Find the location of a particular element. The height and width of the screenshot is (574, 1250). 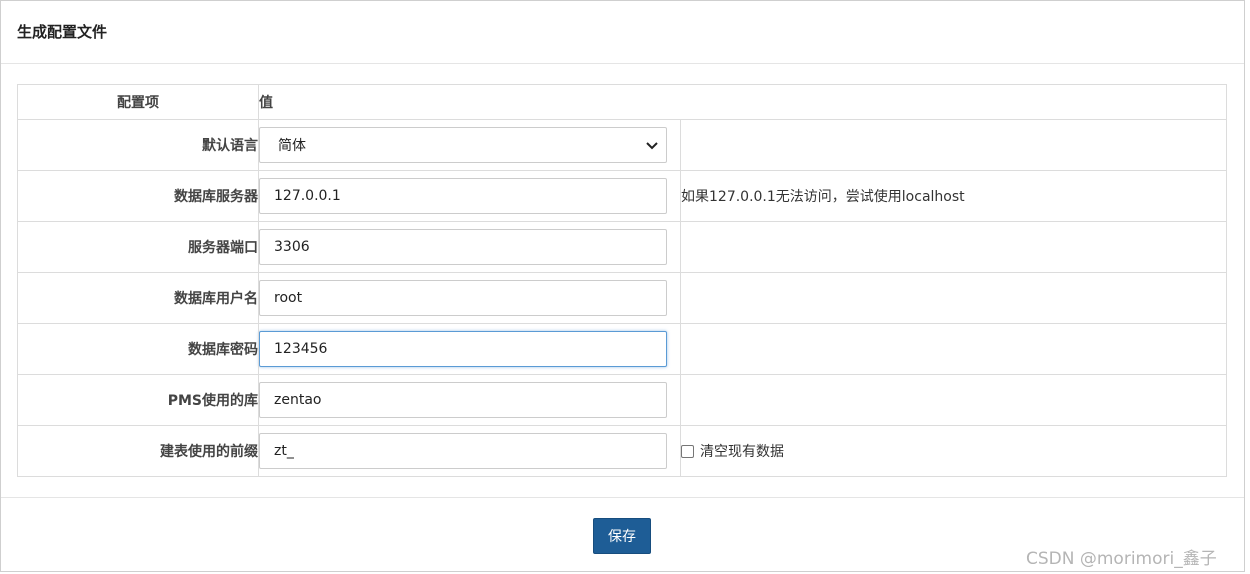

table-row: PMS使用的库 zentao is located at coordinates (622, 400).